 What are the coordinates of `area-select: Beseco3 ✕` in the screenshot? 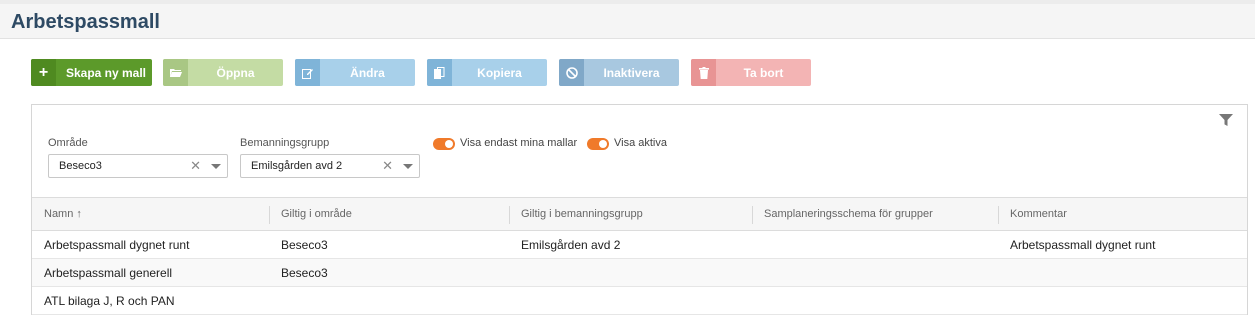 It's located at (138, 166).